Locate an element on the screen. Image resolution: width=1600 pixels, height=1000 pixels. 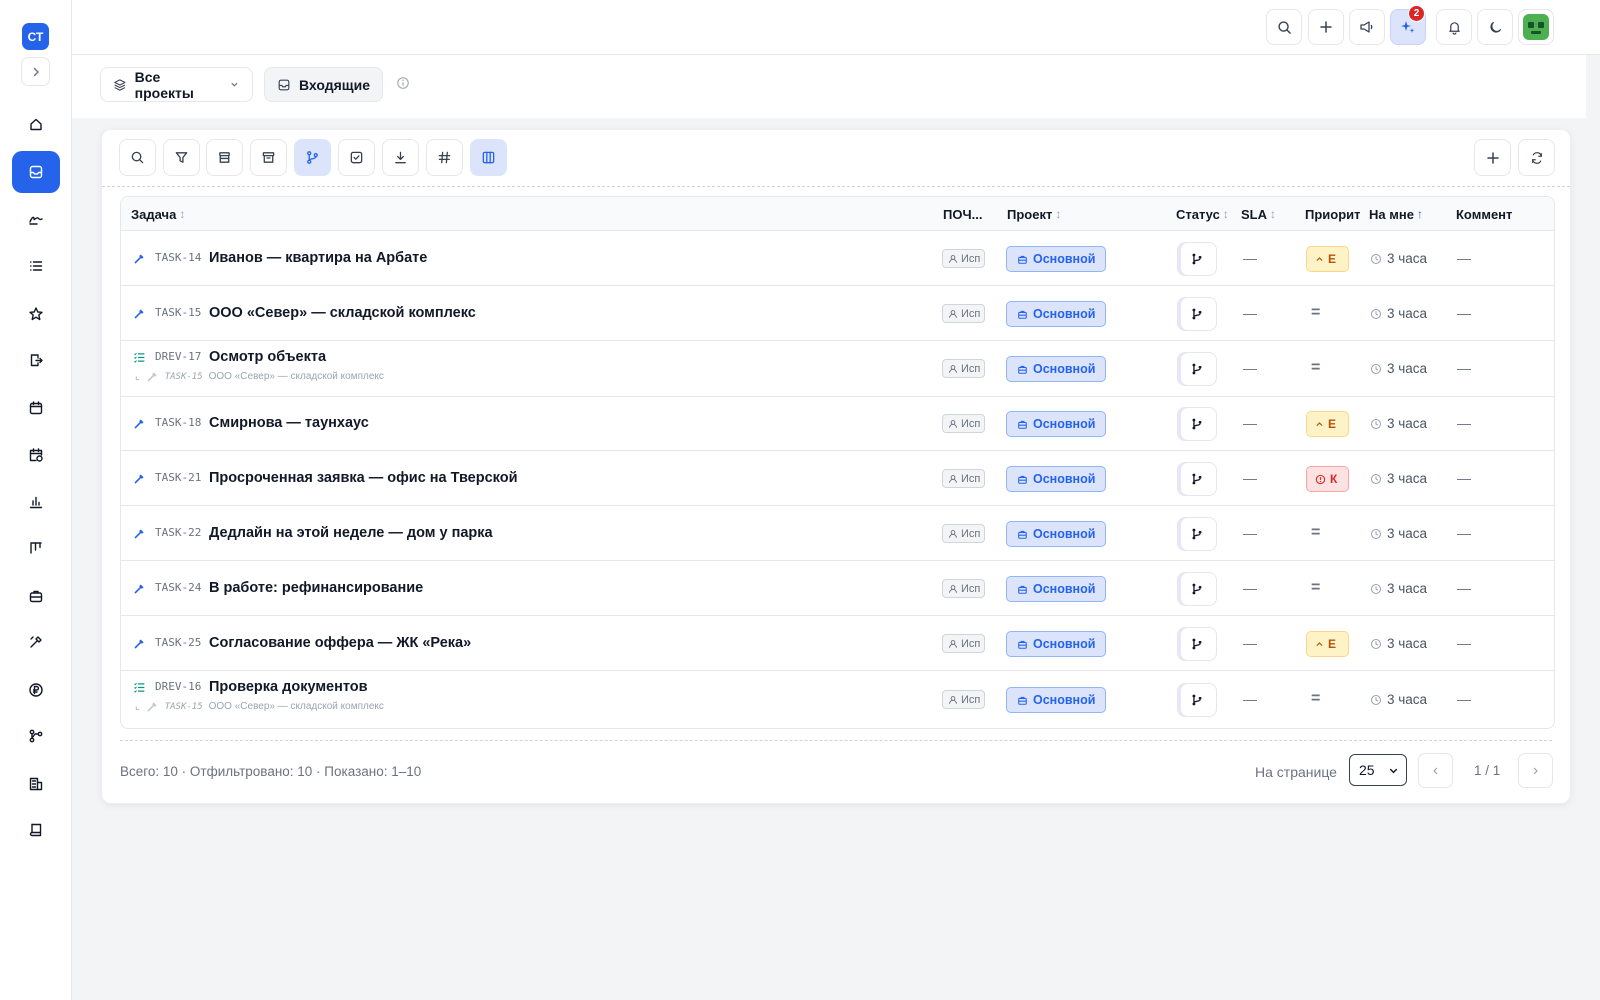
sidebar-item-signature is located at coordinates (36, 219).